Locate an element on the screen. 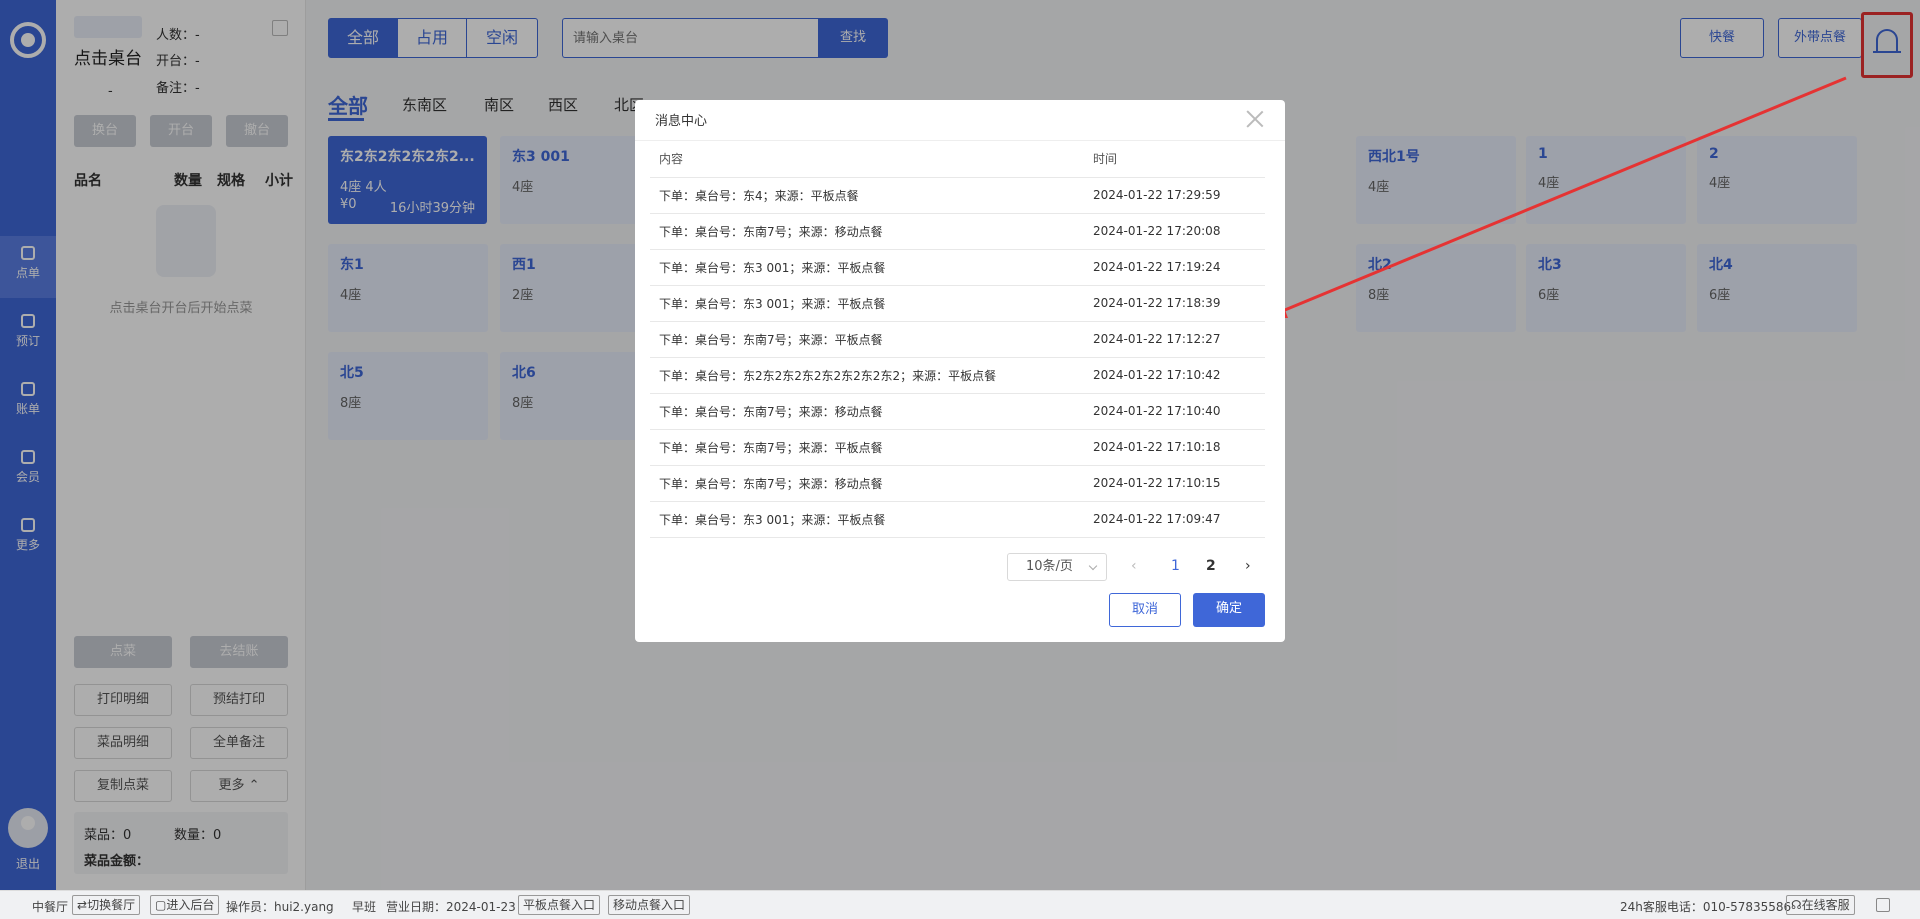 This screenshot has width=1920, height=919. table-row: 下单：桌台号：东南7号；来源：移动点餐 2024-01-22 17:20:08 is located at coordinates (957, 231).